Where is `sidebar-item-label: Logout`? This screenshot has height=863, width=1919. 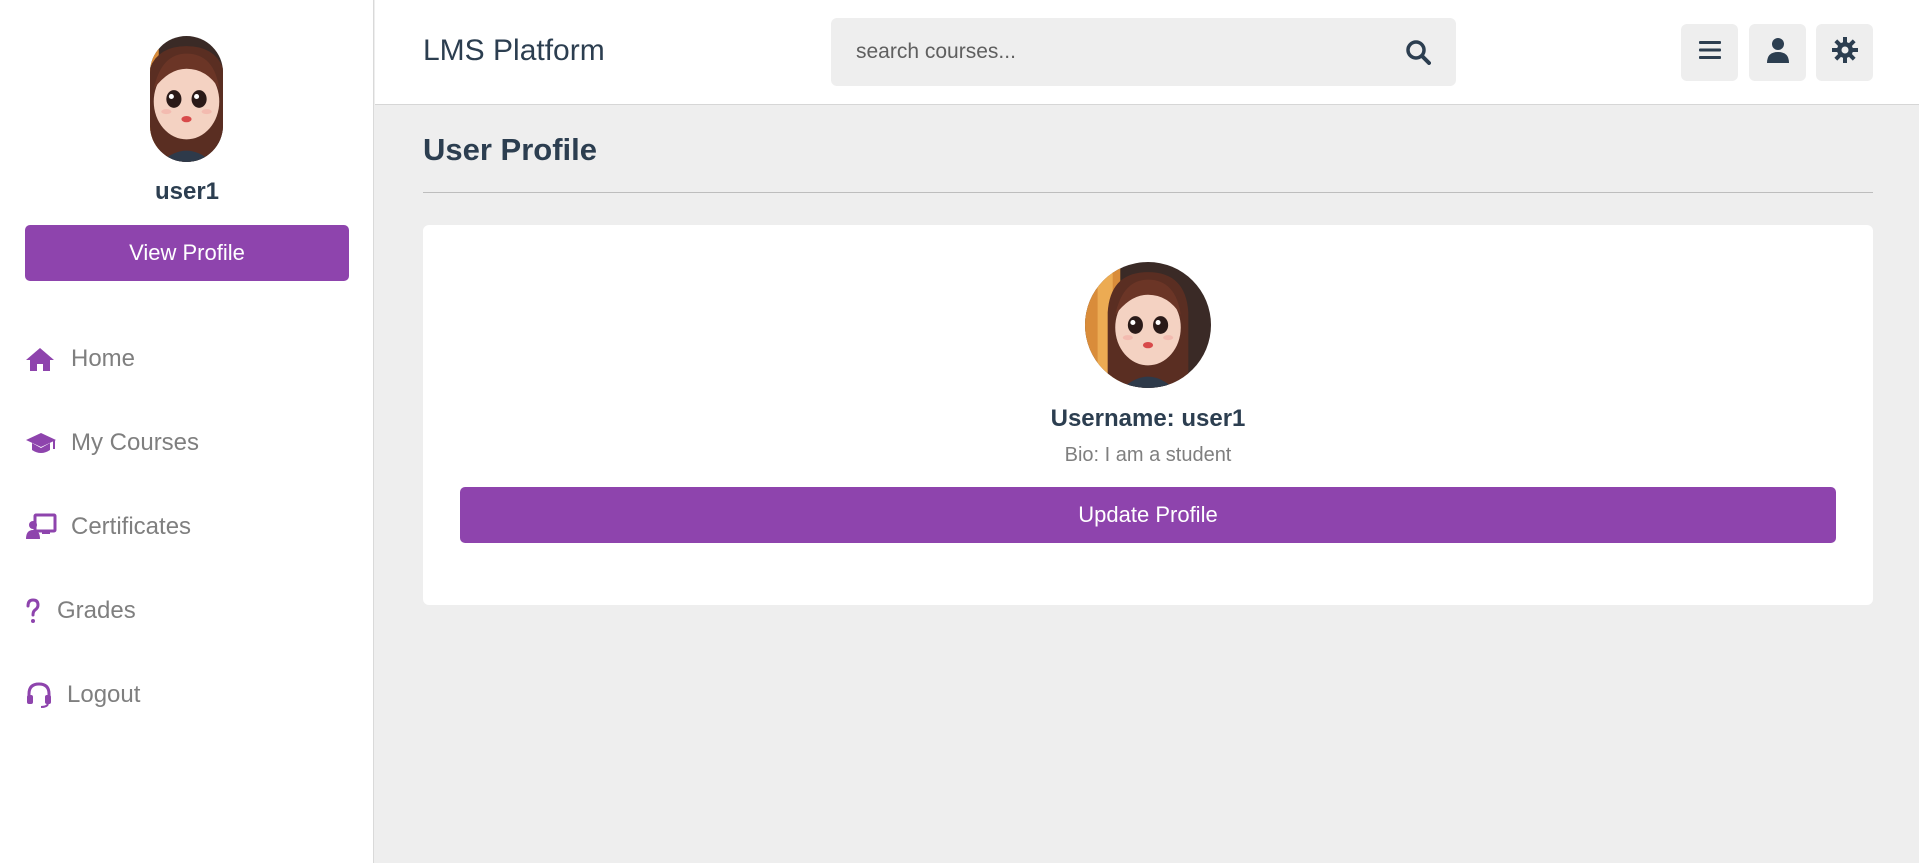 sidebar-item-label: Logout is located at coordinates (104, 694).